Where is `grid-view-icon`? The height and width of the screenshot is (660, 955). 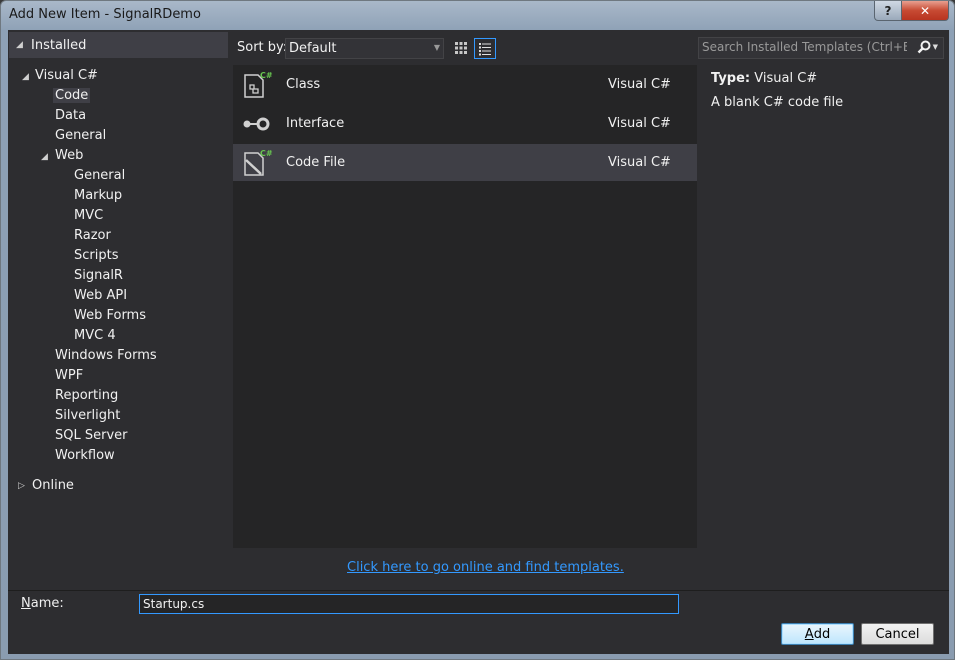 grid-view-icon is located at coordinates (461, 48).